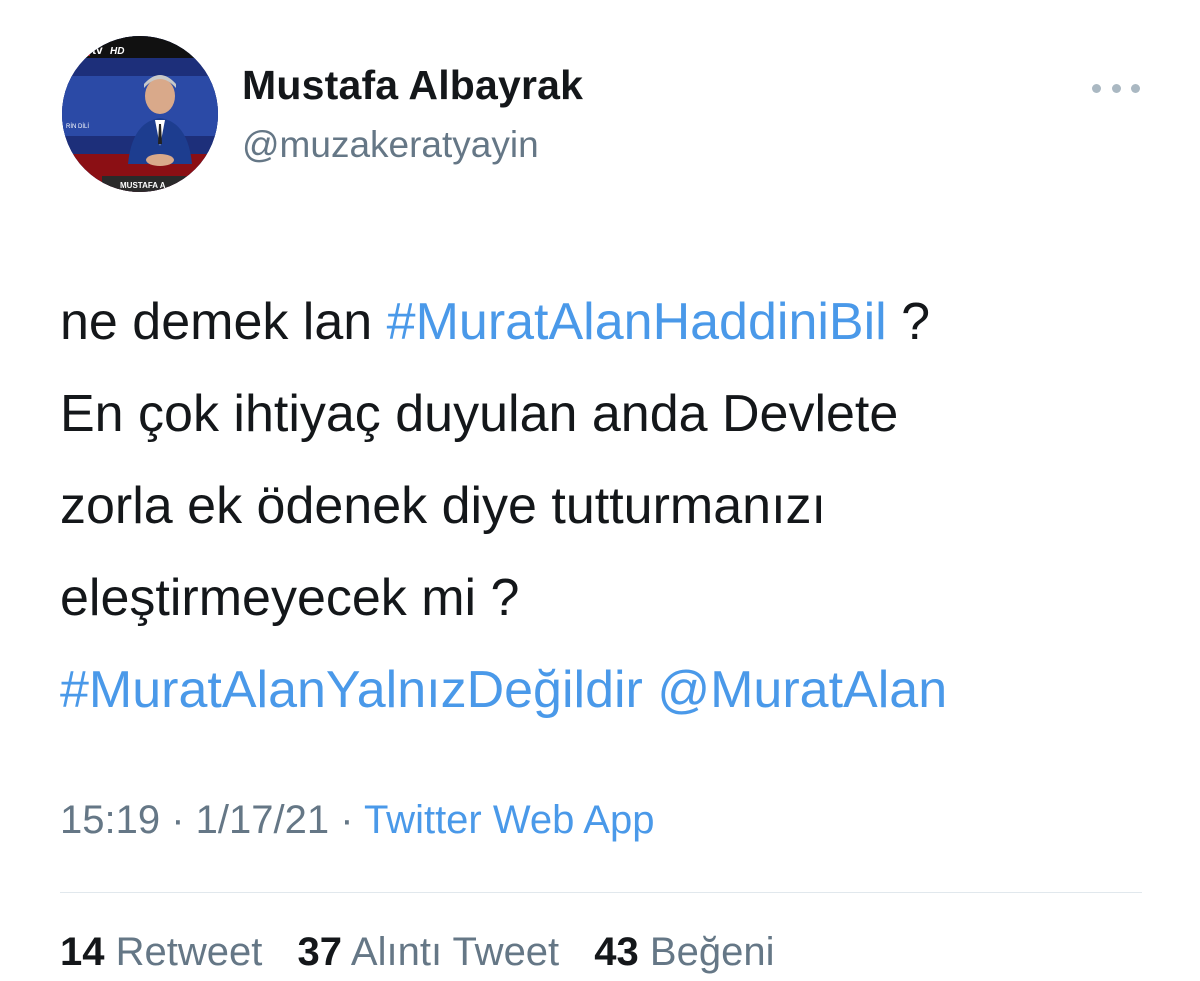 The image size is (1200, 981). Describe the element at coordinates (412, 85) in the screenshot. I see `author-name: Mustafa Albayrak` at that location.